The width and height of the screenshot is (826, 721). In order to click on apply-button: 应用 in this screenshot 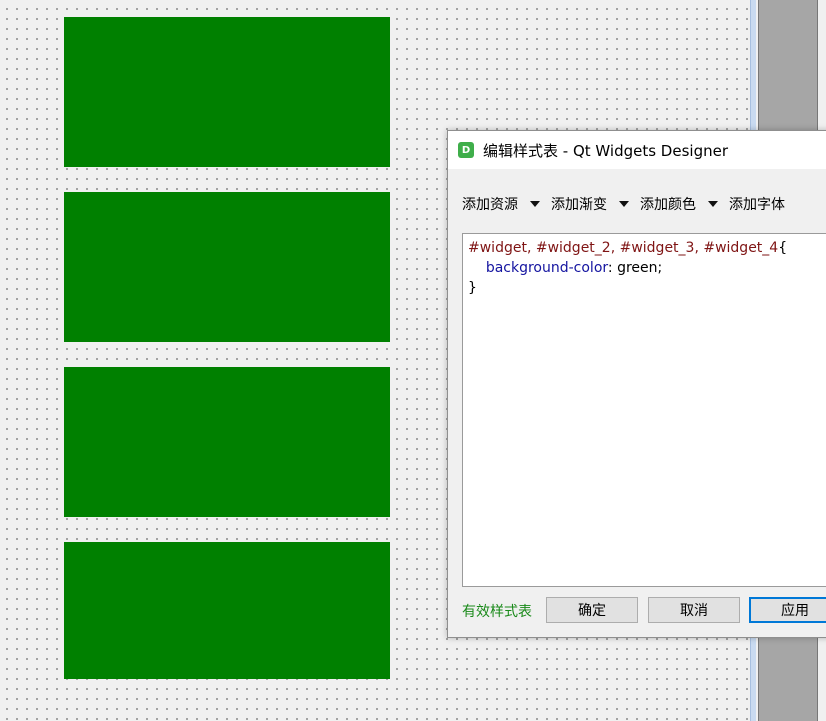, I will do `click(787, 610)`.